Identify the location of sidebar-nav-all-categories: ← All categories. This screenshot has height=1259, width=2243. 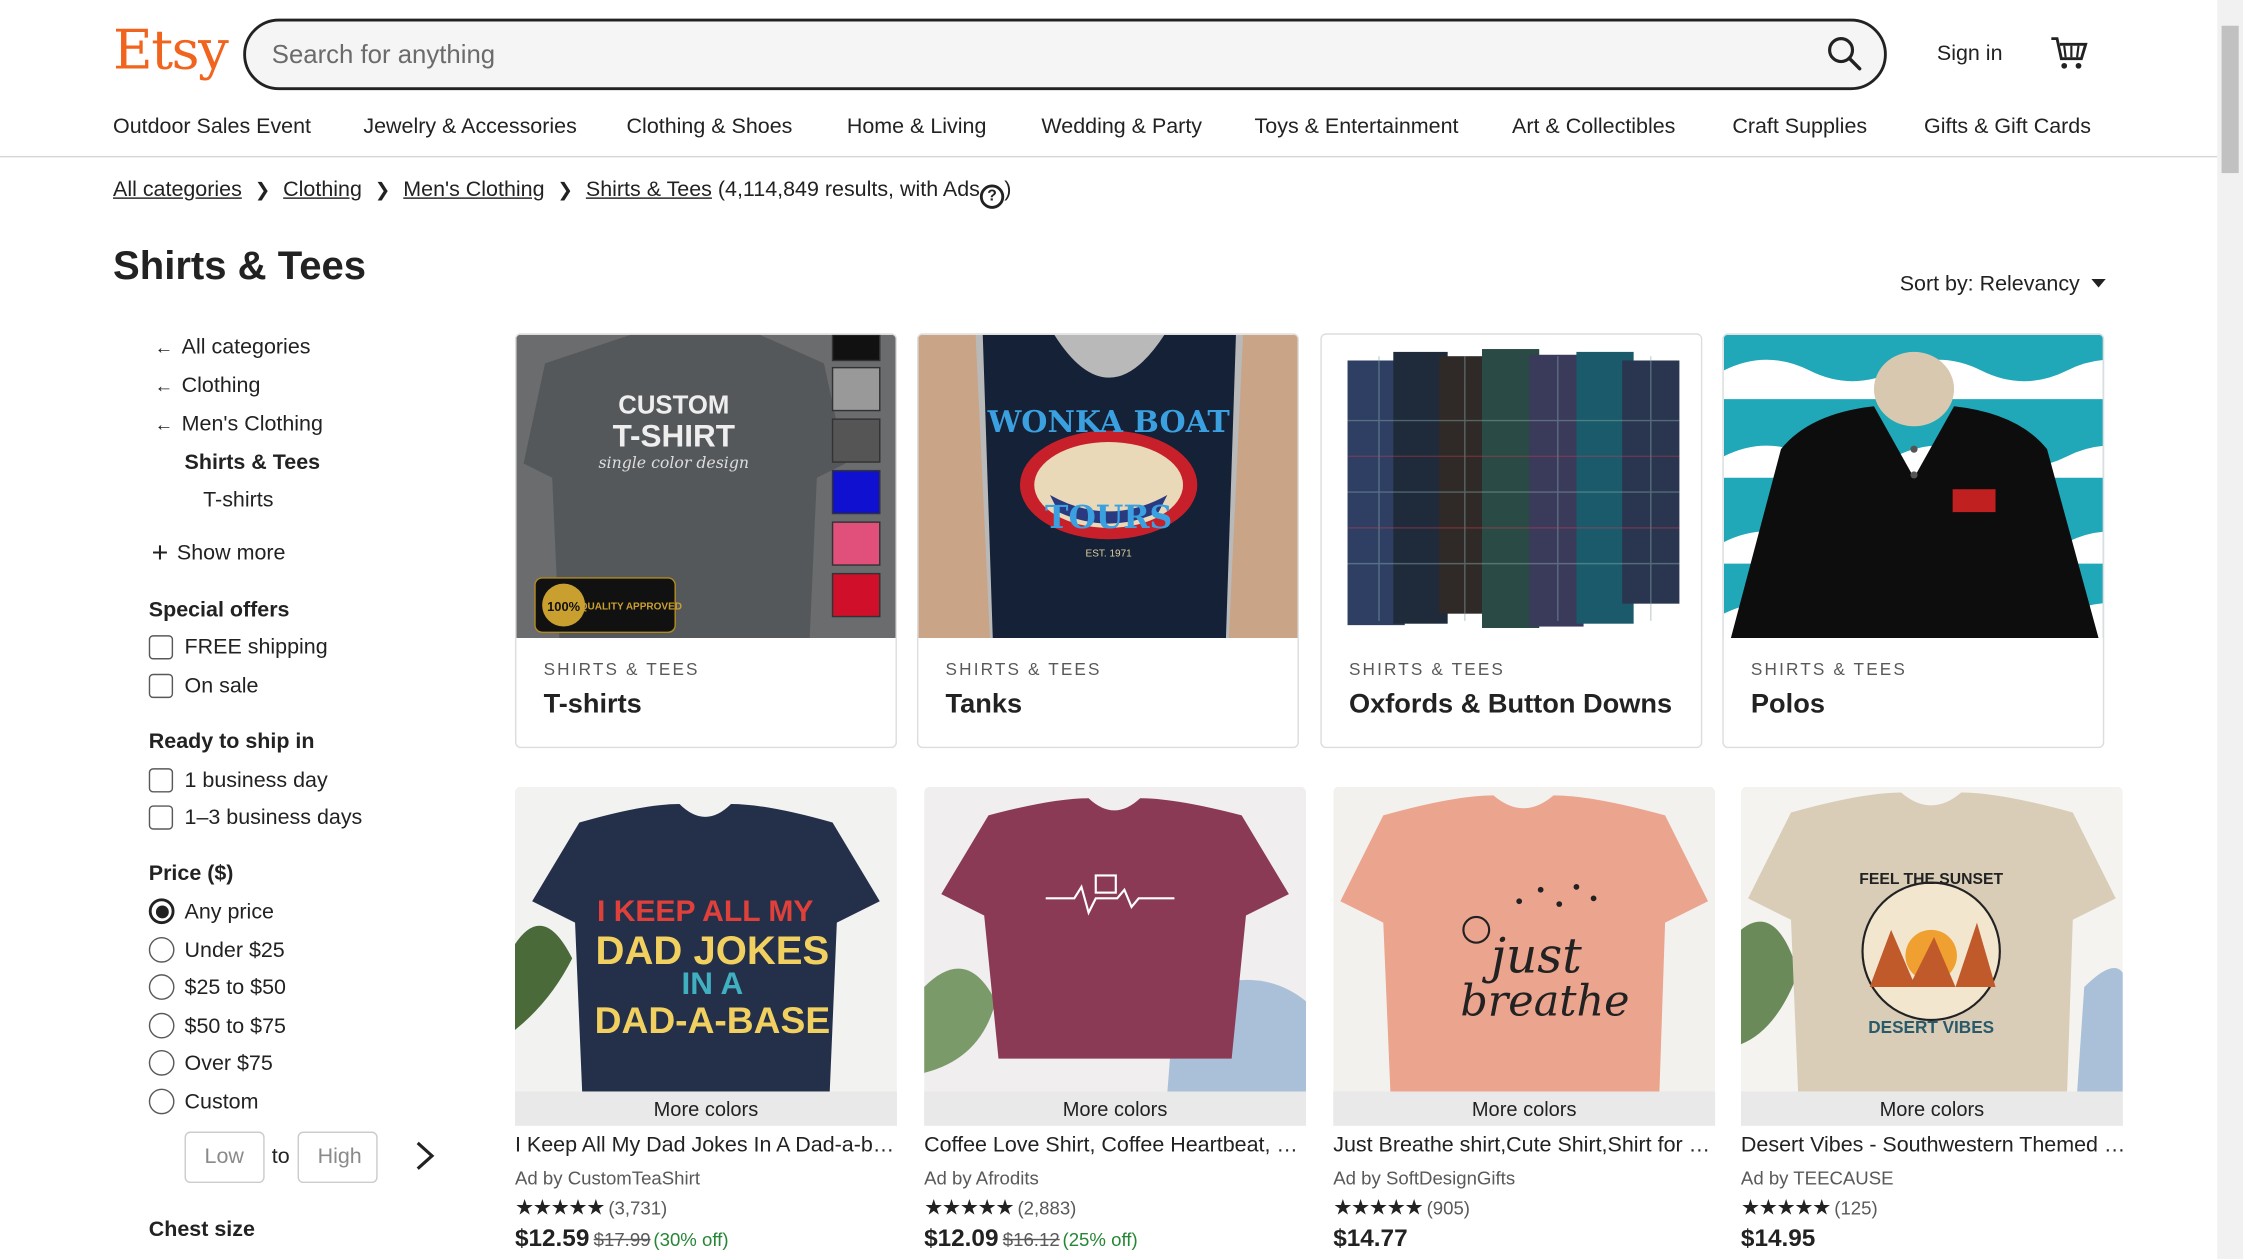
(232, 347).